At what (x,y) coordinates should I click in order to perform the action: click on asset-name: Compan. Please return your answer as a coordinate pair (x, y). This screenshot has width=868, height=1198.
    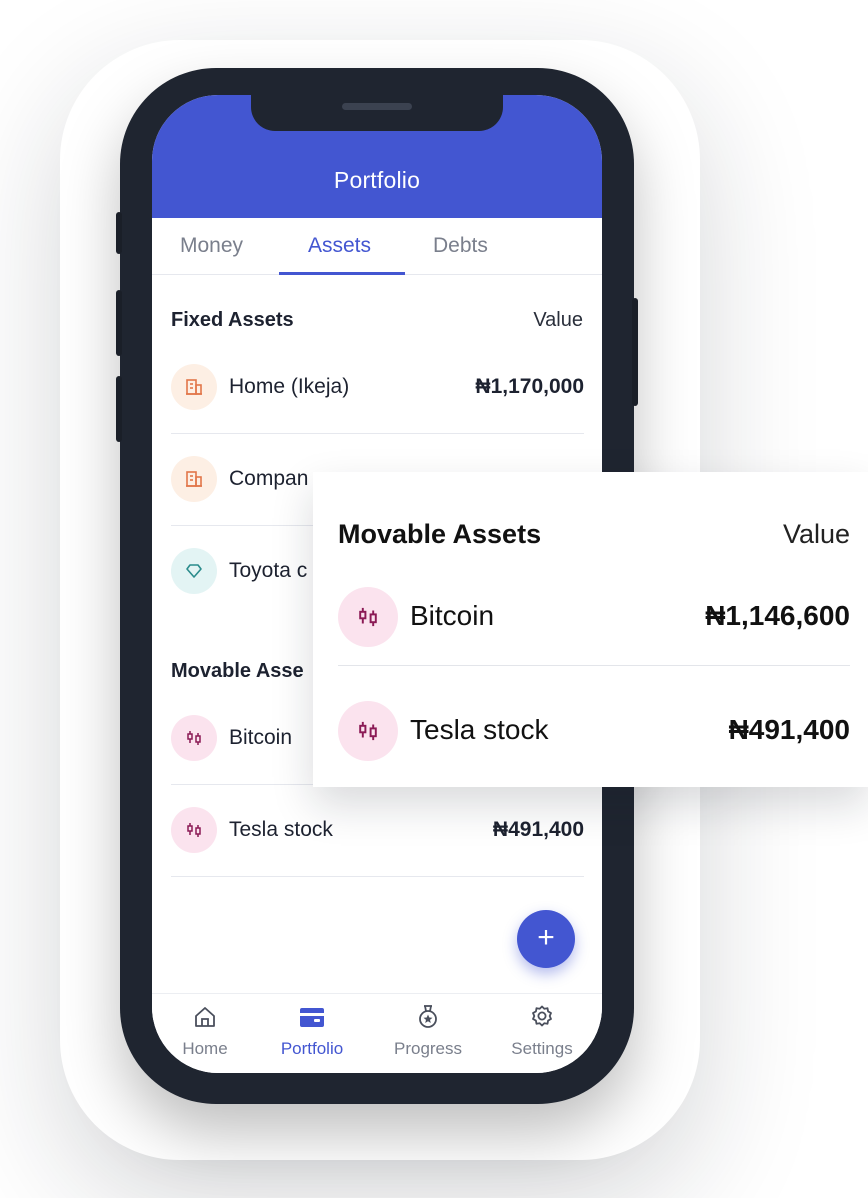
    Looking at the image, I should click on (269, 478).